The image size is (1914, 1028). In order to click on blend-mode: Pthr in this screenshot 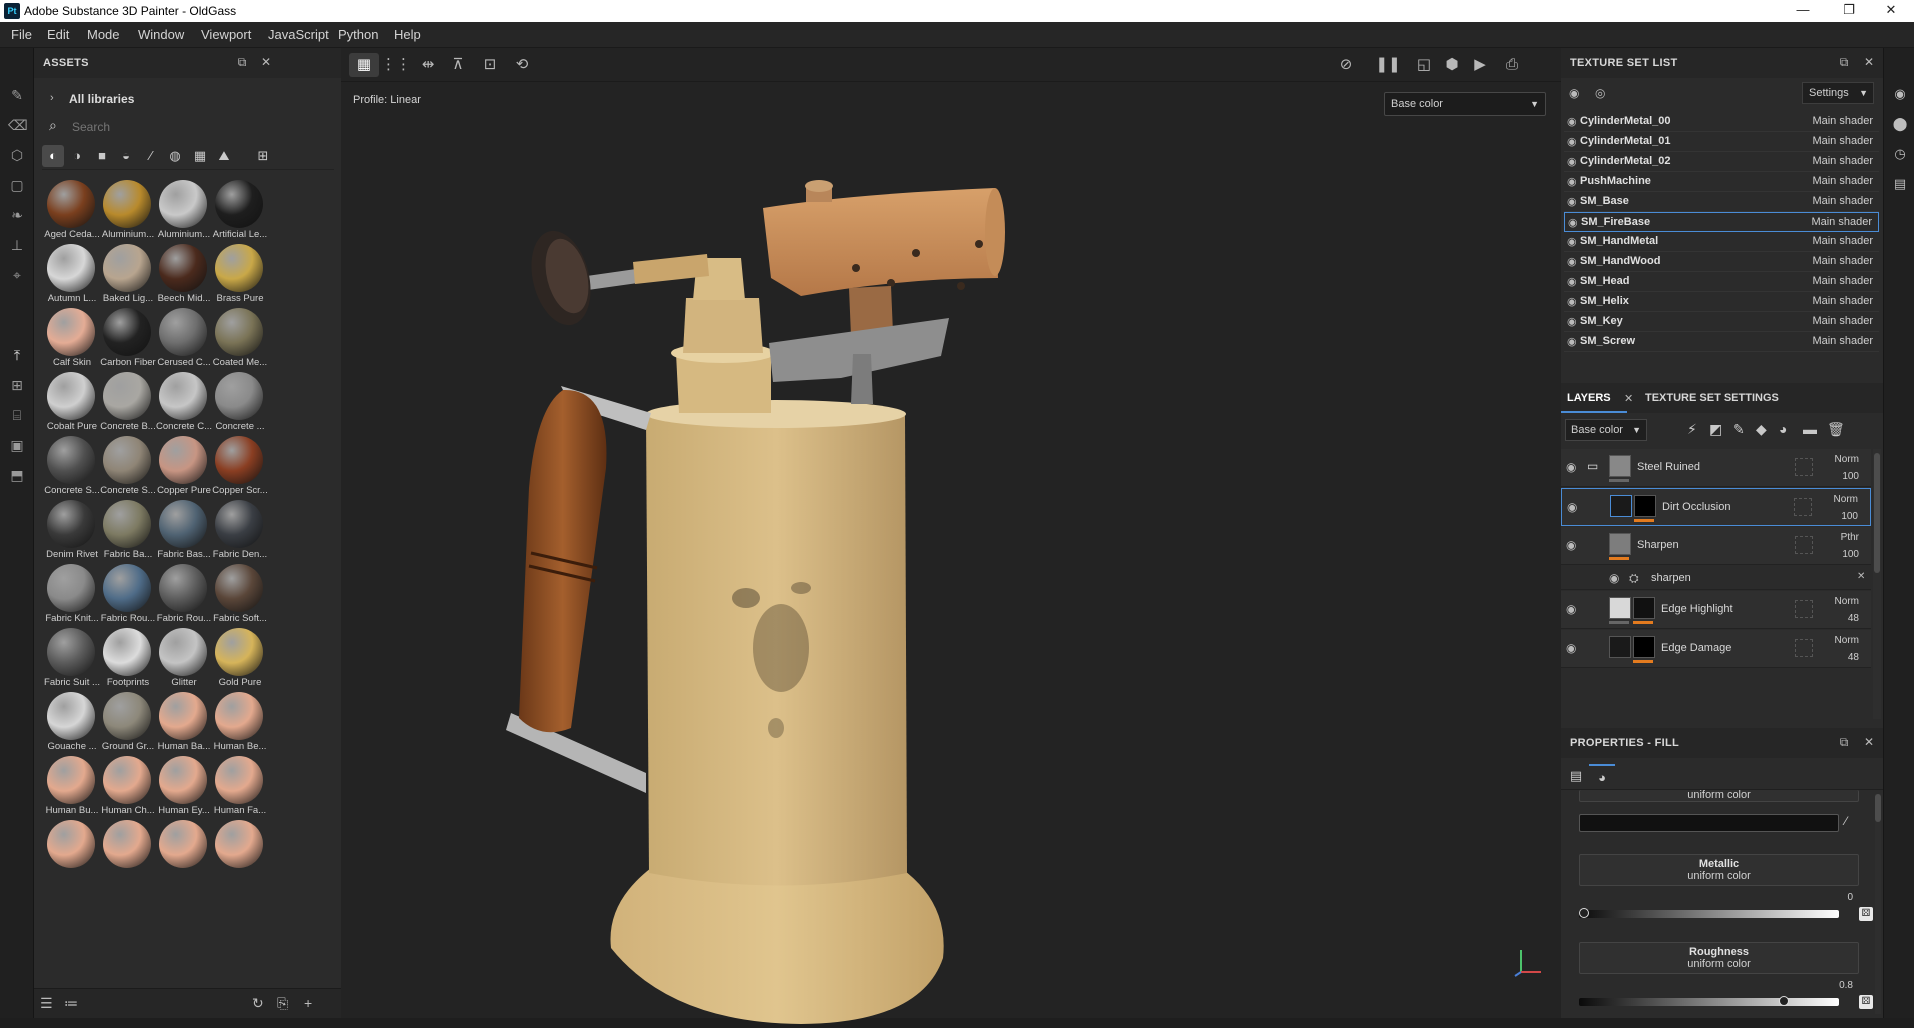, I will do `click(1850, 537)`.